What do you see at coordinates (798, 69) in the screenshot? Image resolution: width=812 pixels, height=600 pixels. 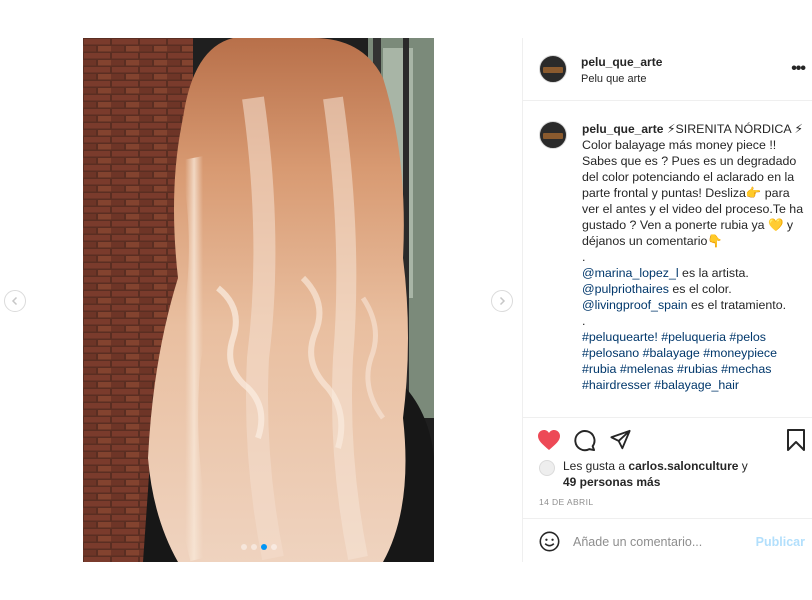 I see `more-icon: •••` at bounding box center [798, 69].